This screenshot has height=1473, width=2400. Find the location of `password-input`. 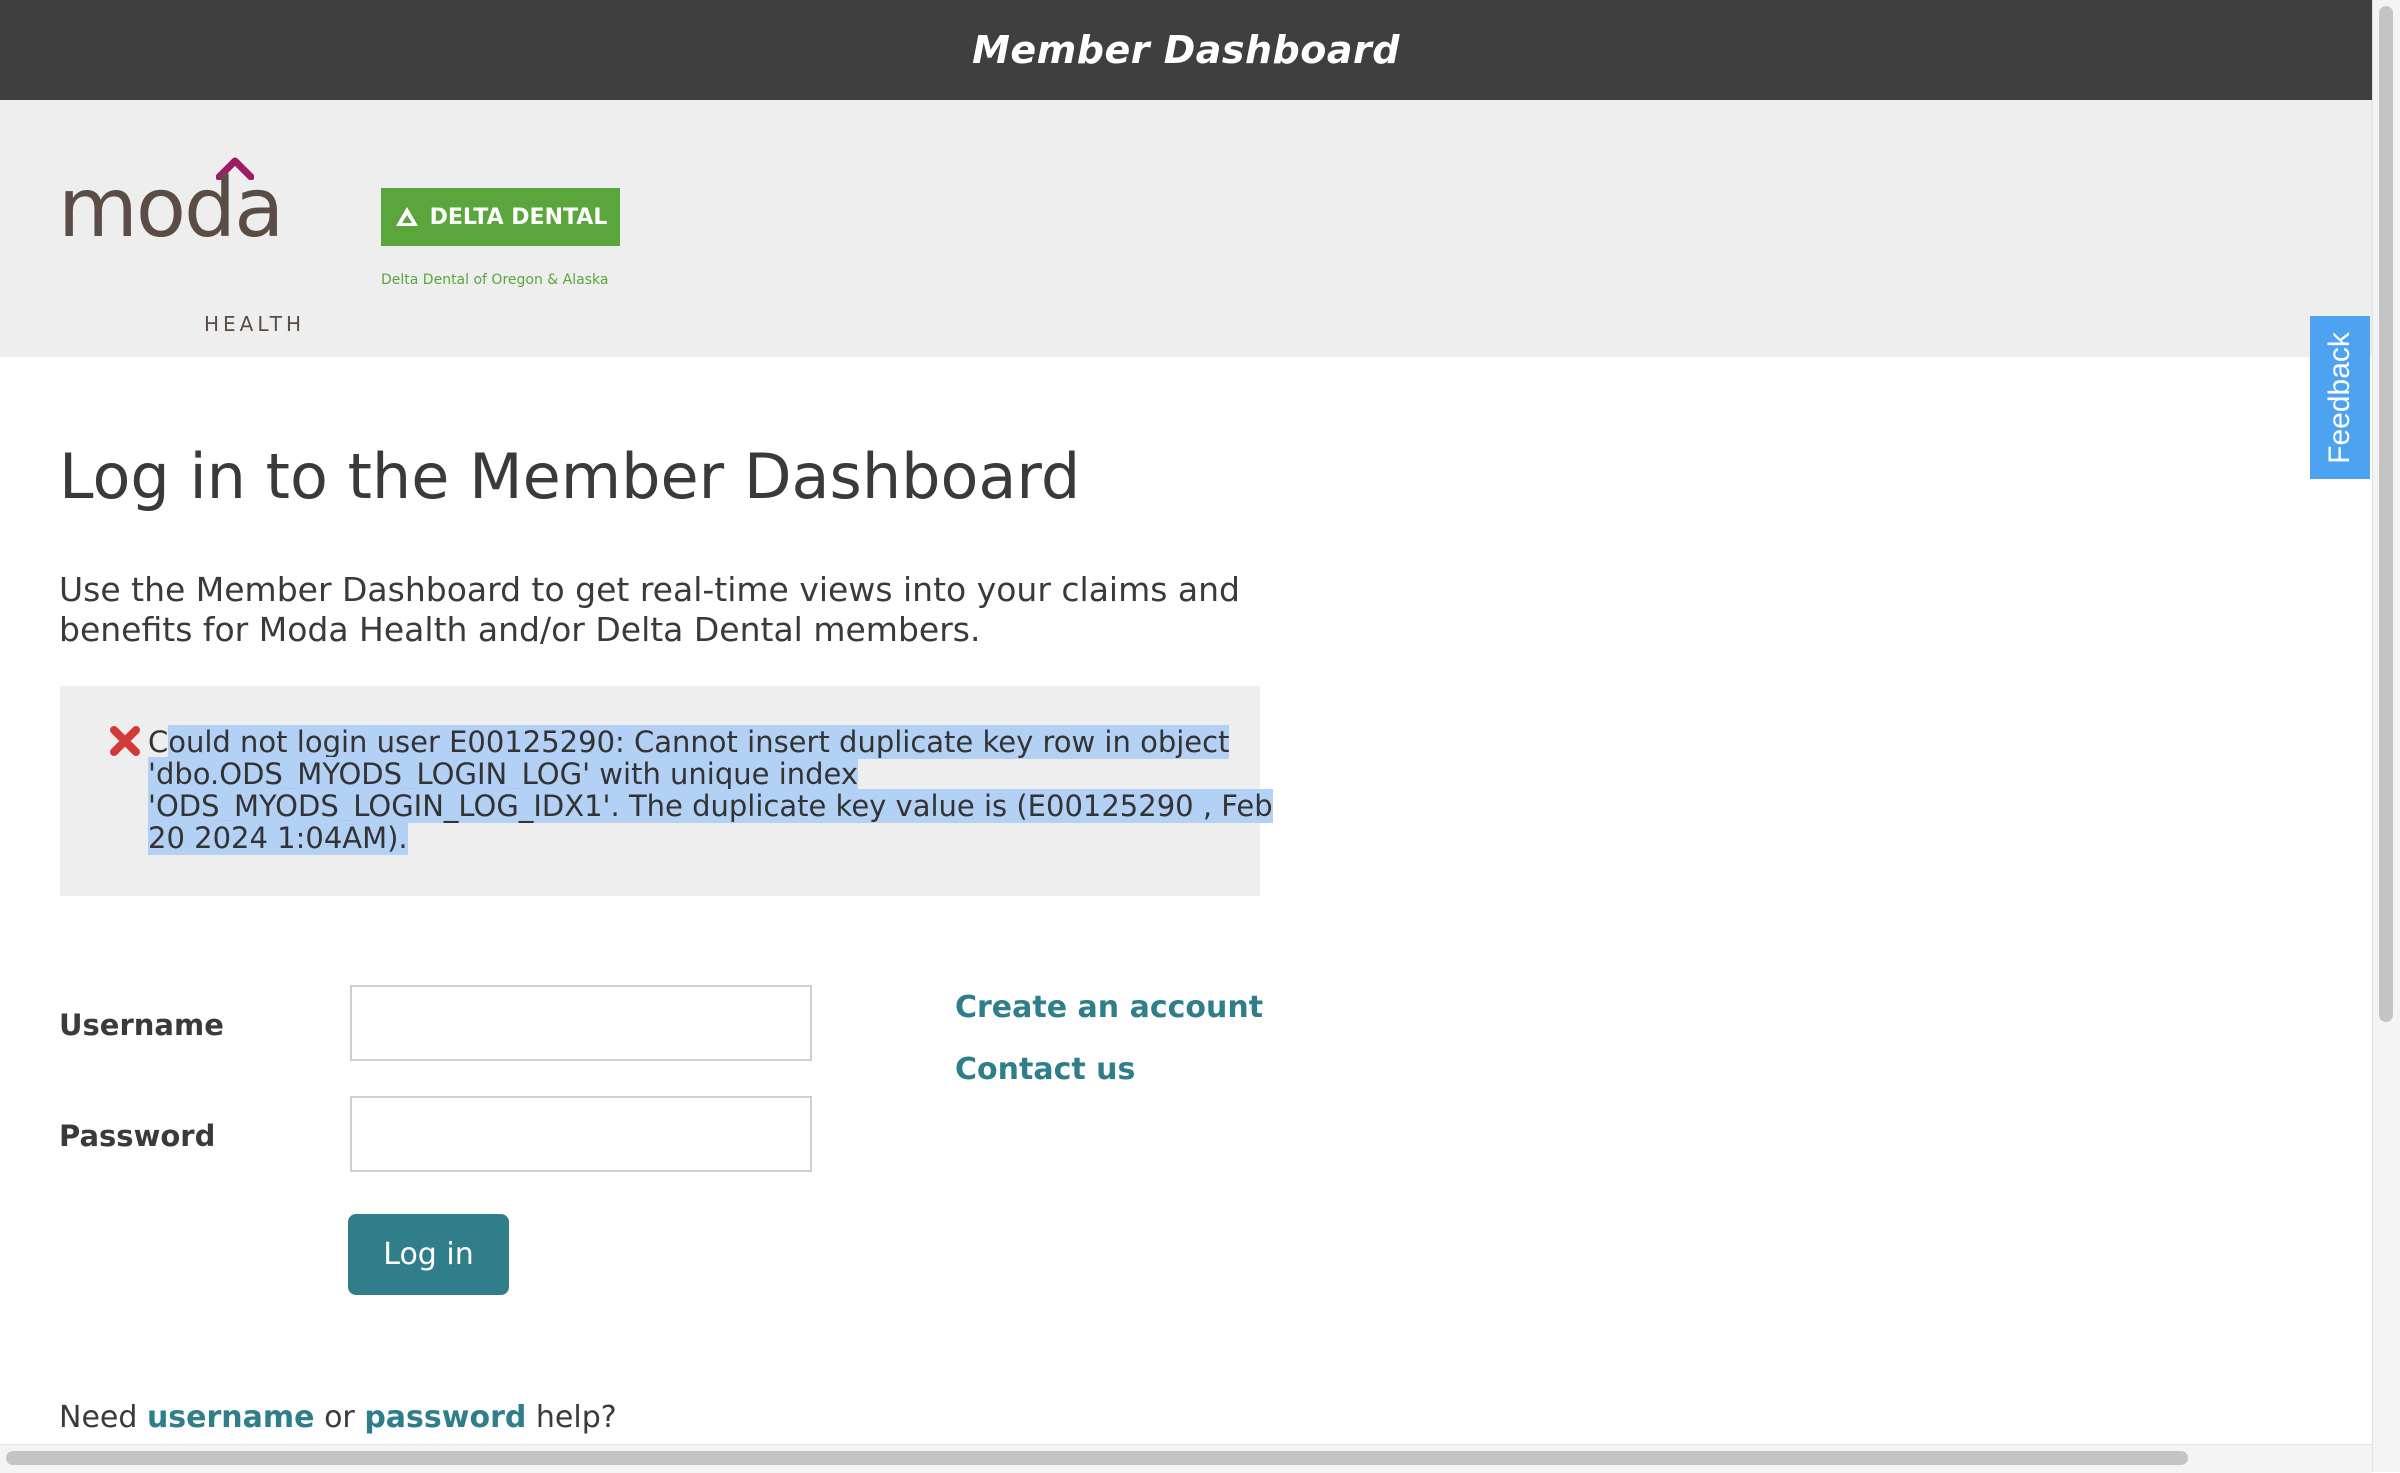

password-input is located at coordinates (581, 1134).